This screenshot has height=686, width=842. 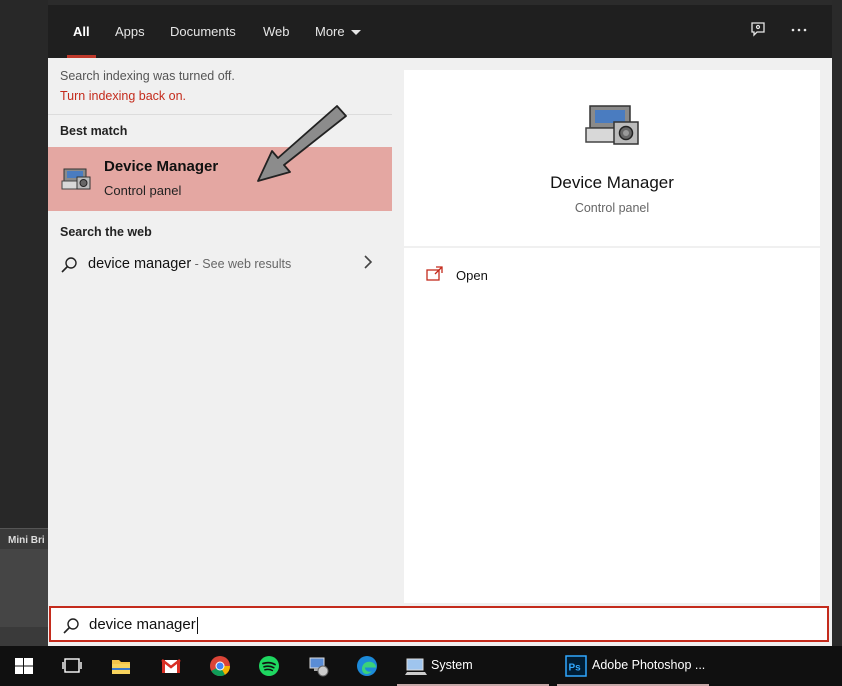 I want to click on search-box: device manager, so click(x=439, y=624).